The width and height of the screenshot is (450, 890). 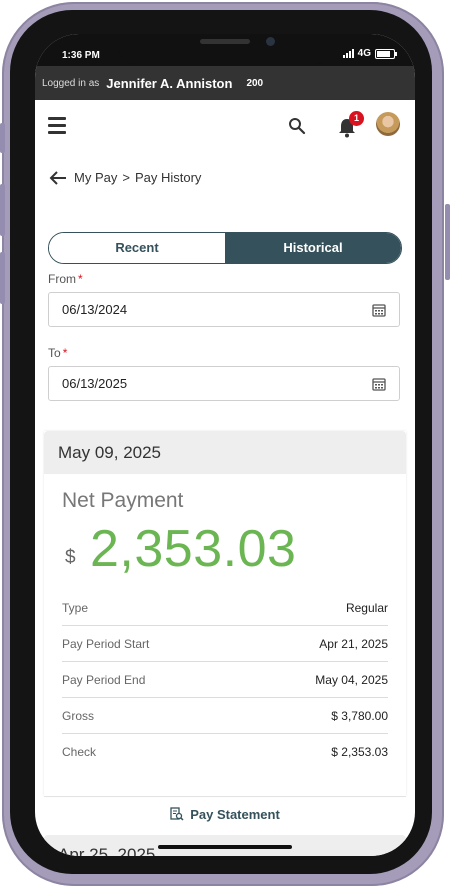 What do you see at coordinates (123, 500) in the screenshot?
I see `net-payment-label: Net Payment` at bounding box center [123, 500].